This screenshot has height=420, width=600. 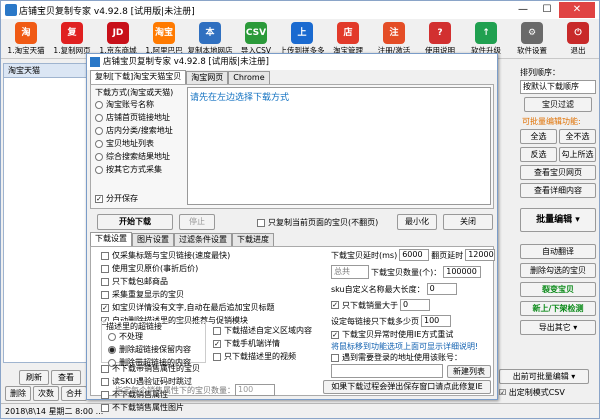 I want to click on left-panel: 淘宝天猫, so click(x=45, y=213).